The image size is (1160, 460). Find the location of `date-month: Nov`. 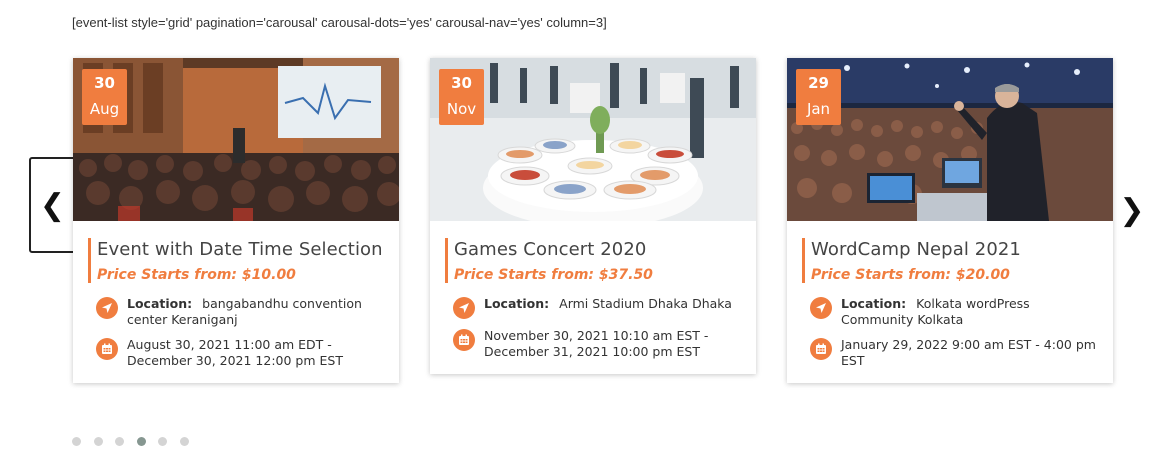

date-month: Nov is located at coordinates (461, 109).